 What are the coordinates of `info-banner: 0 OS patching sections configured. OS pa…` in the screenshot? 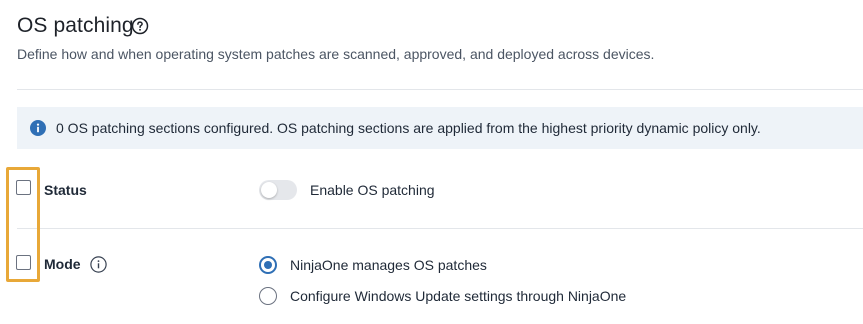 It's located at (440, 128).